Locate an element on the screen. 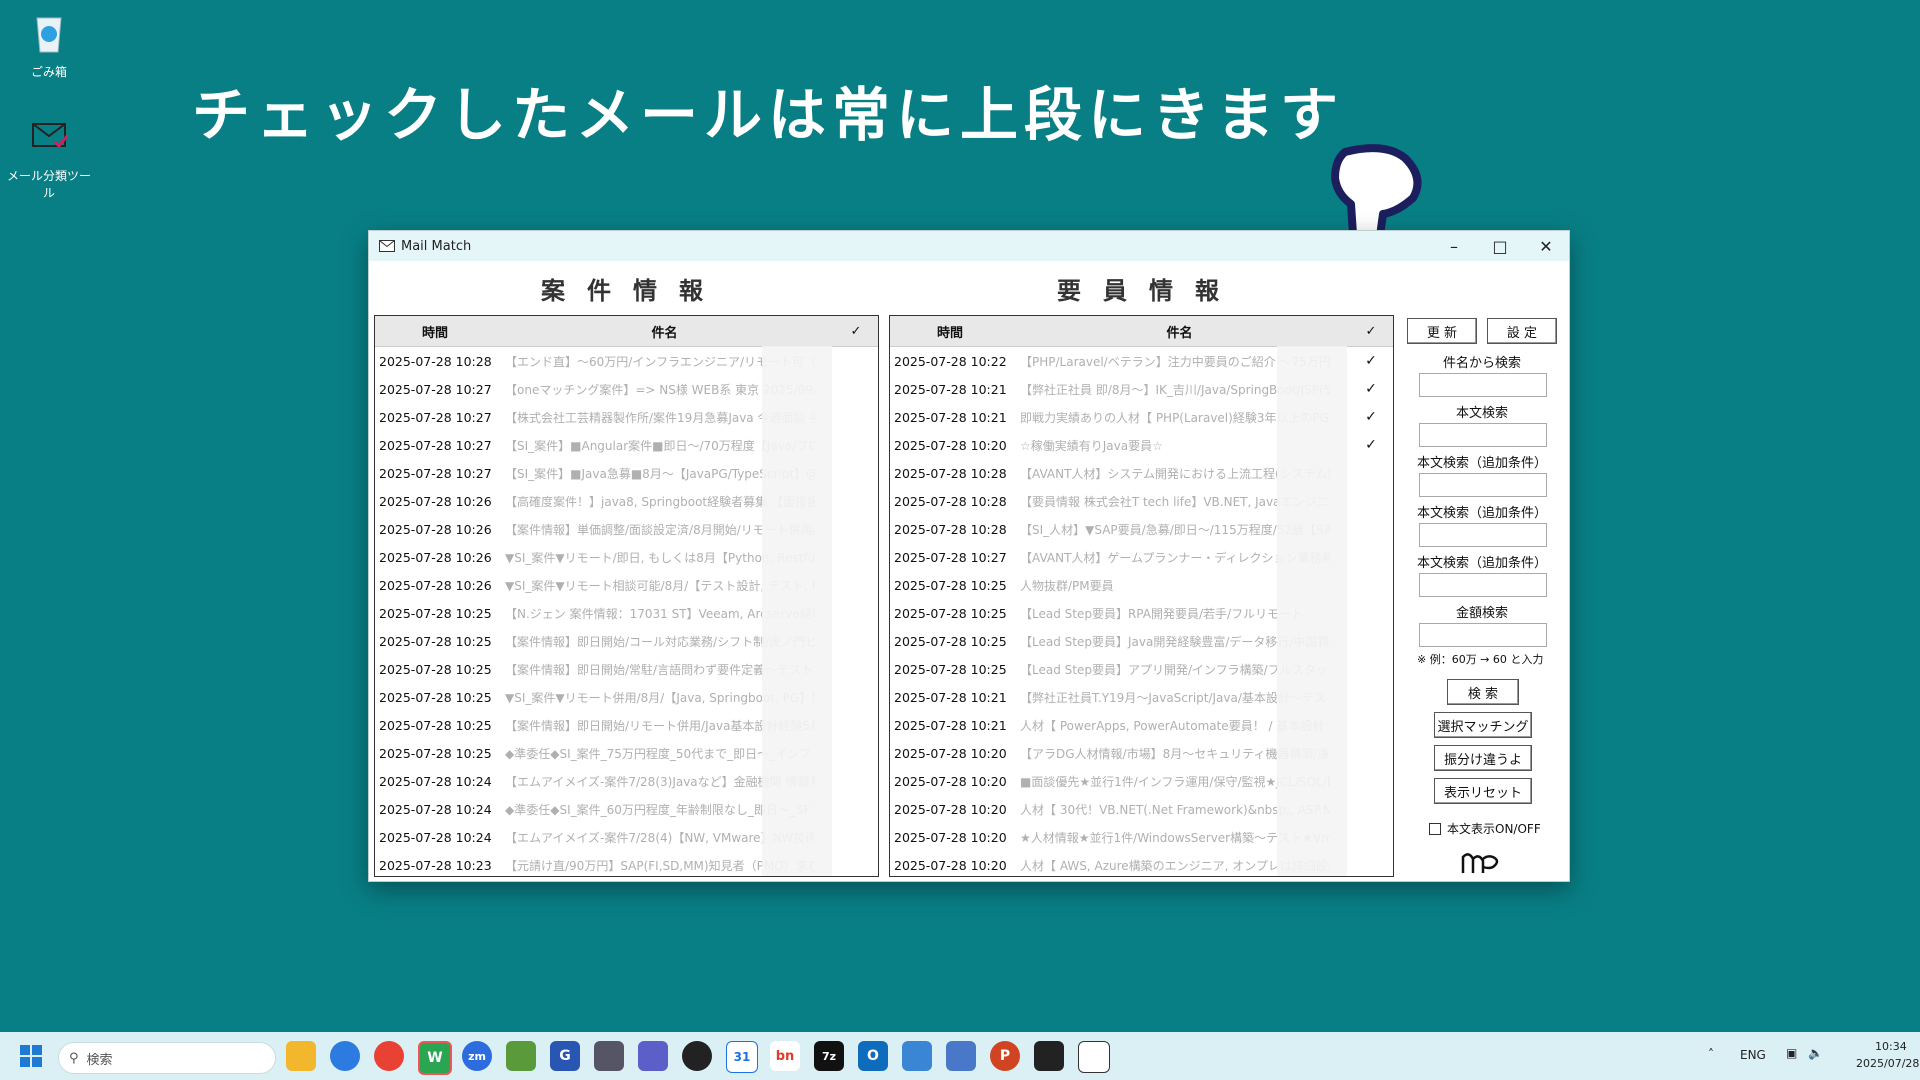  desktop-icon-label: メール分類ツール is located at coordinates (48, 184).